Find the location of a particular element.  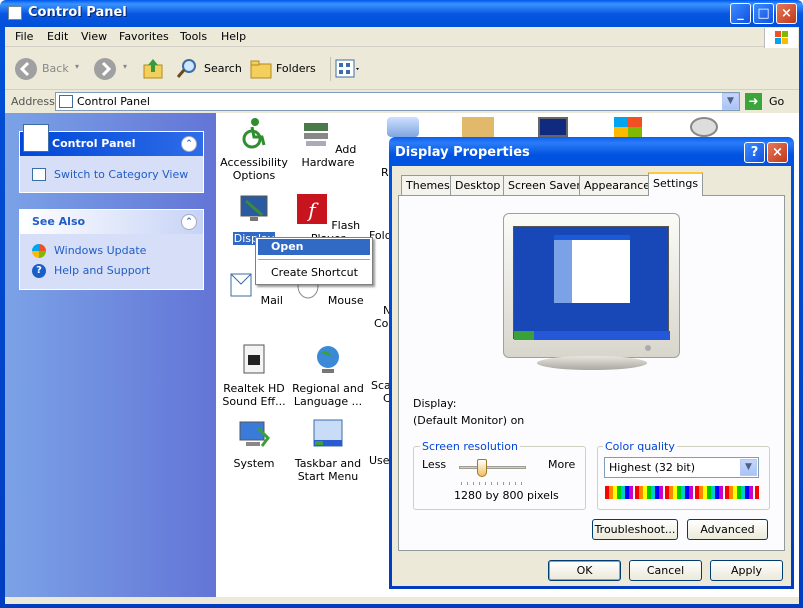

back-button: Back ▾ is located at coordinates (51, 69).